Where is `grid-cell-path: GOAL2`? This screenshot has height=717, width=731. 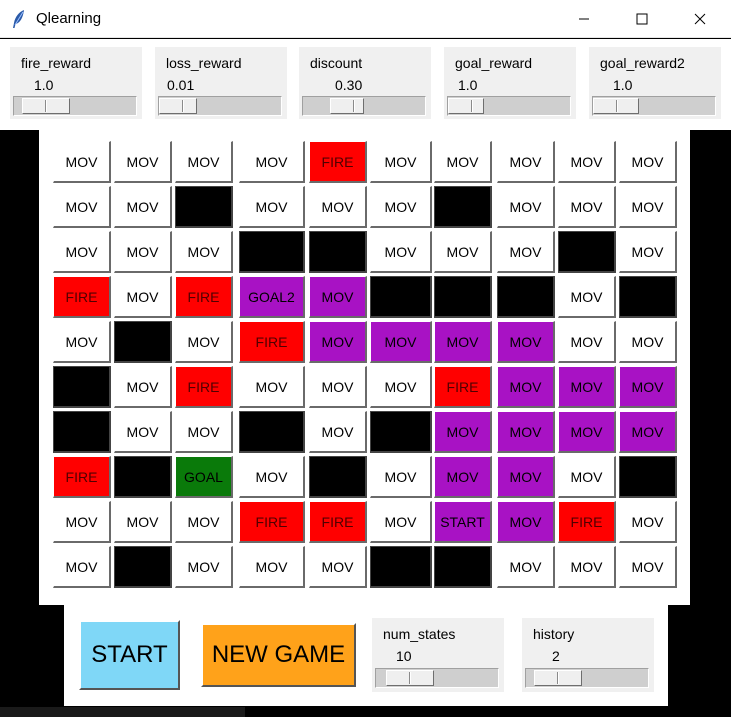
grid-cell-path: GOAL2 is located at coordinates (272, 297).